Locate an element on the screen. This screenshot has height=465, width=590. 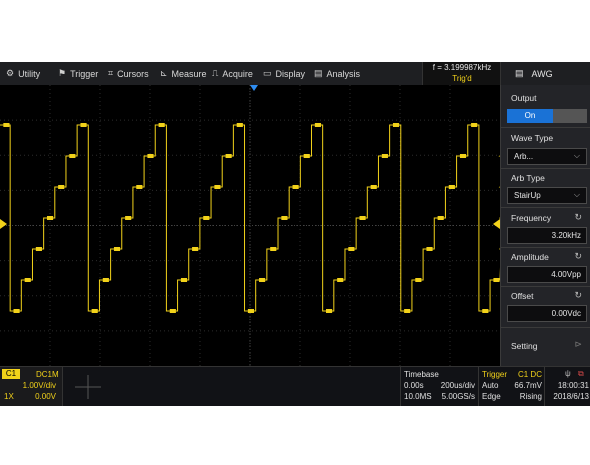
menu-trigger-label: Trigger is located at coordinates (84, 73).